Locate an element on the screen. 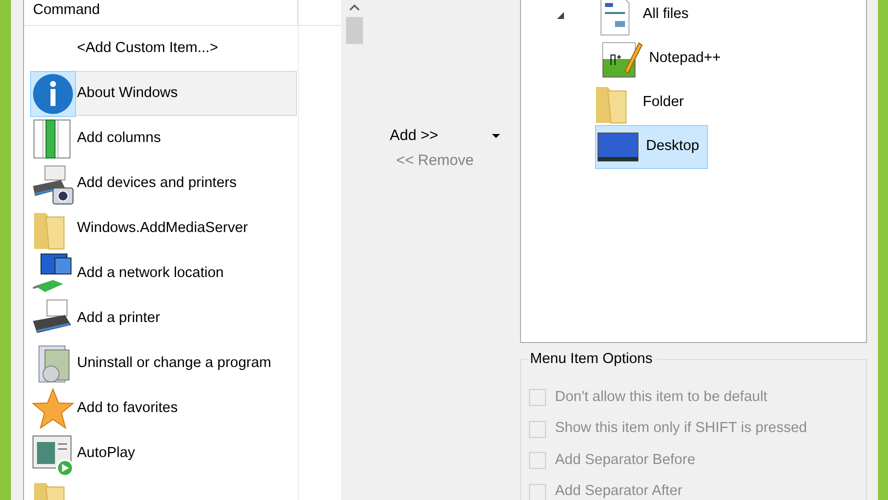 This screenshot has height=500, width=888. checkbox-label: Add Separator Before is located at coordinates (625, 460).